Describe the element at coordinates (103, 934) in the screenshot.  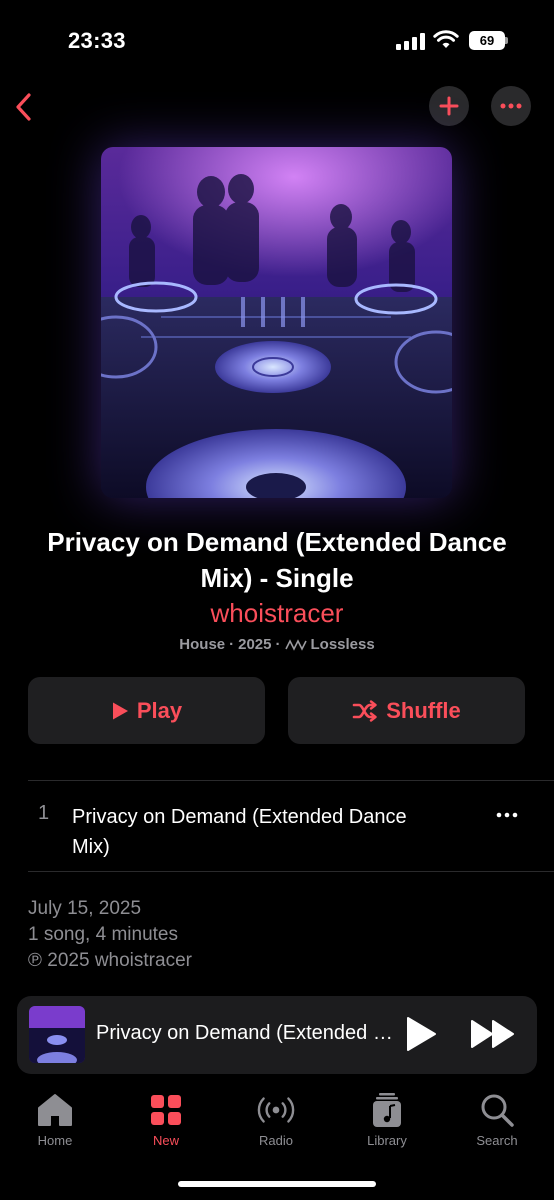
I see `album-summary: 1 song, 4 minutes` at that location.